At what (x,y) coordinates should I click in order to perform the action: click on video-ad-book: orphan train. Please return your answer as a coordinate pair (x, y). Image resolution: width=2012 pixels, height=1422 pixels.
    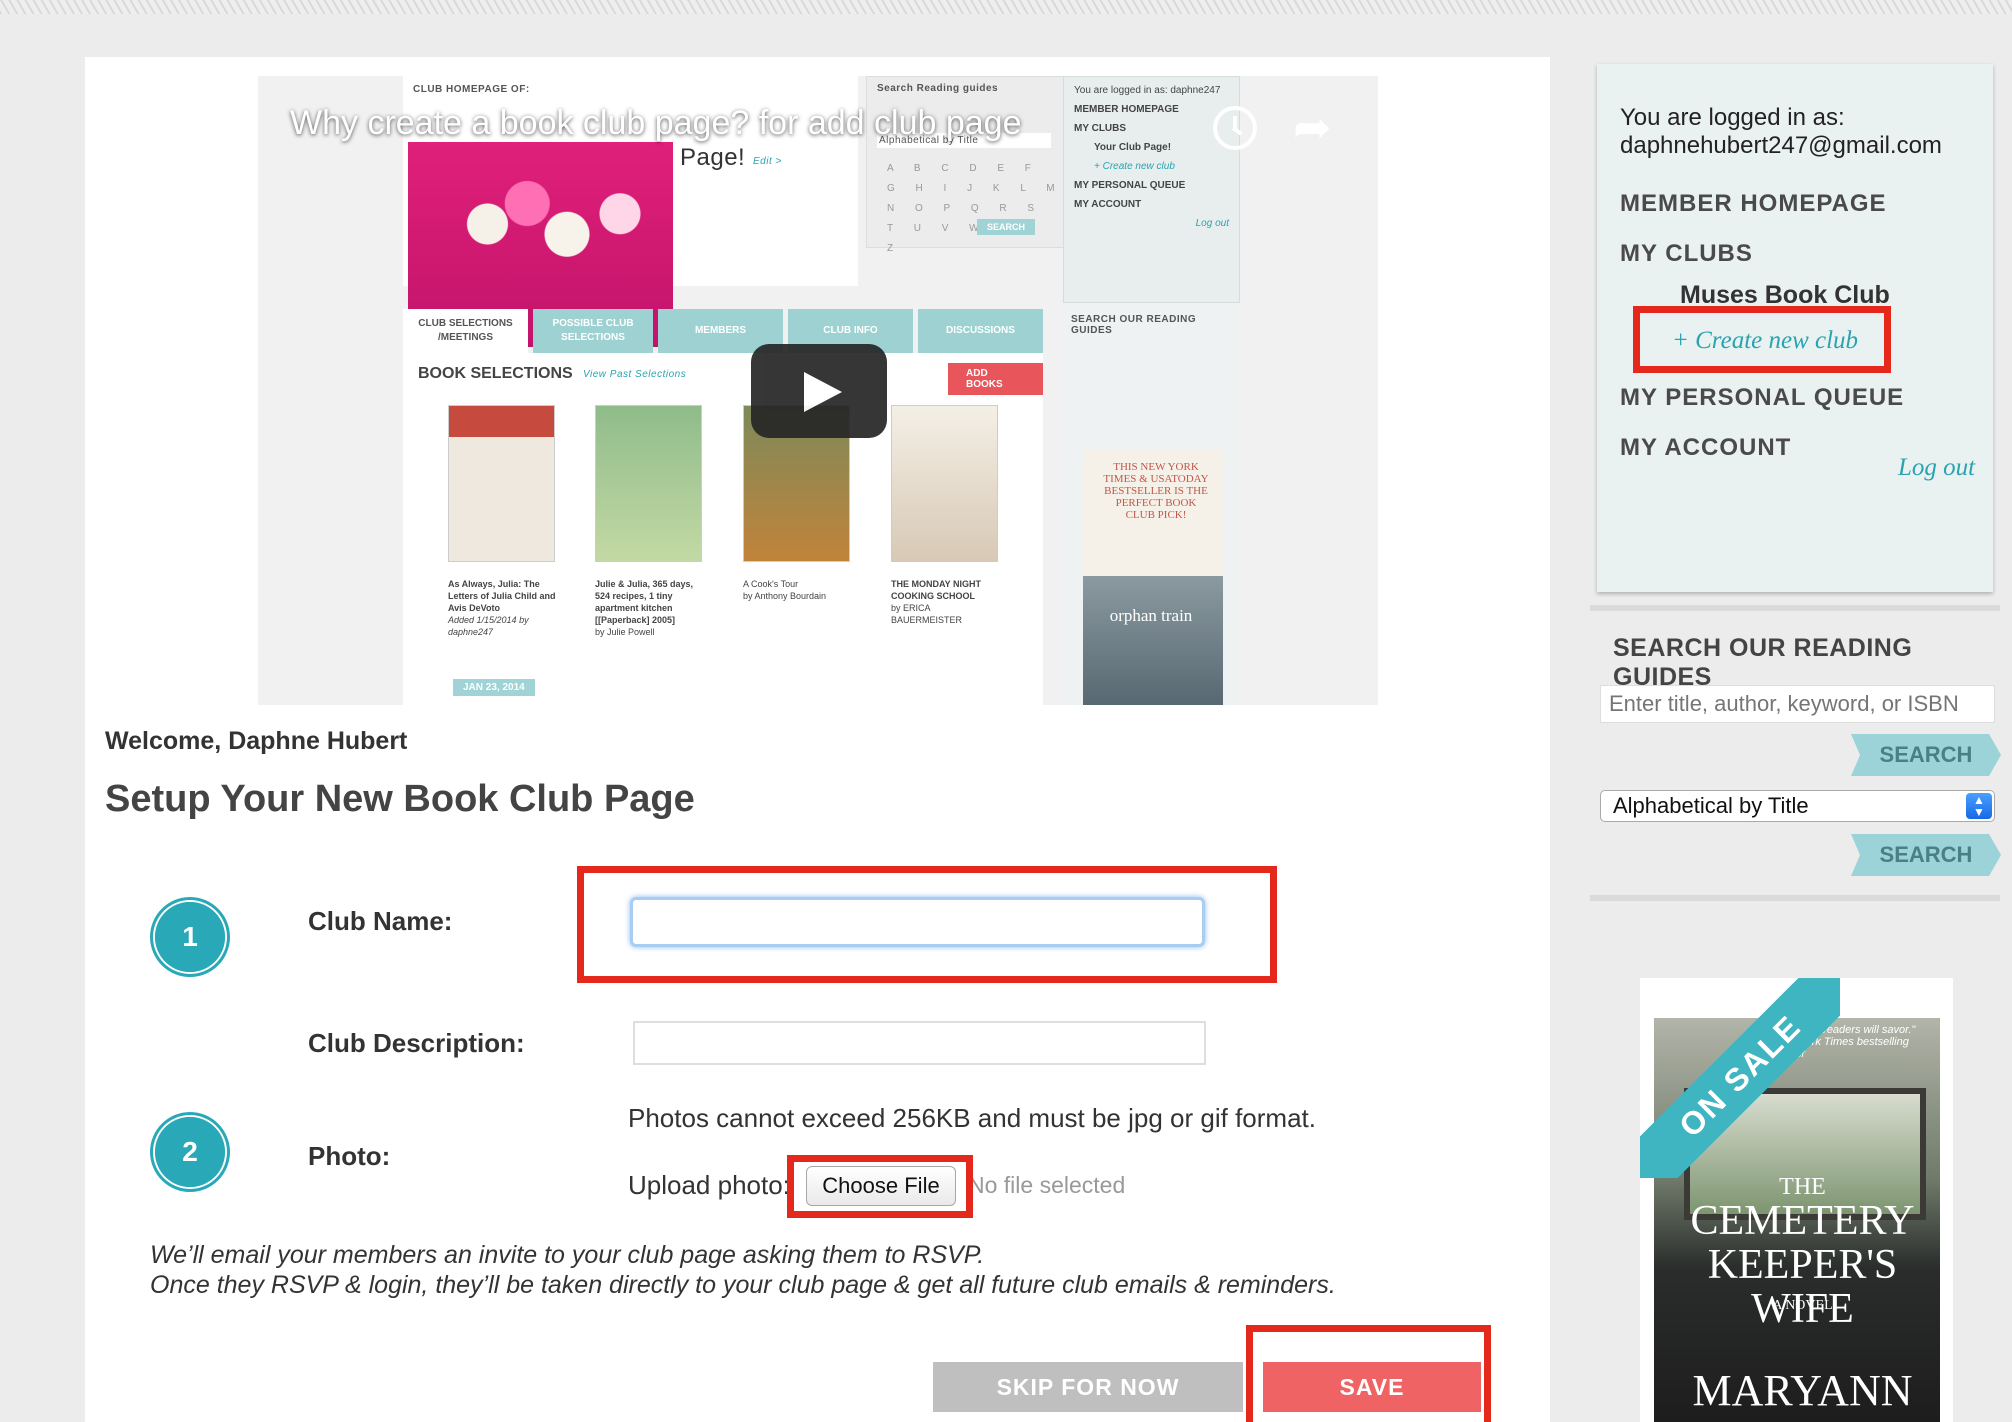
    Looking at the image, I should click on (1153, 640).